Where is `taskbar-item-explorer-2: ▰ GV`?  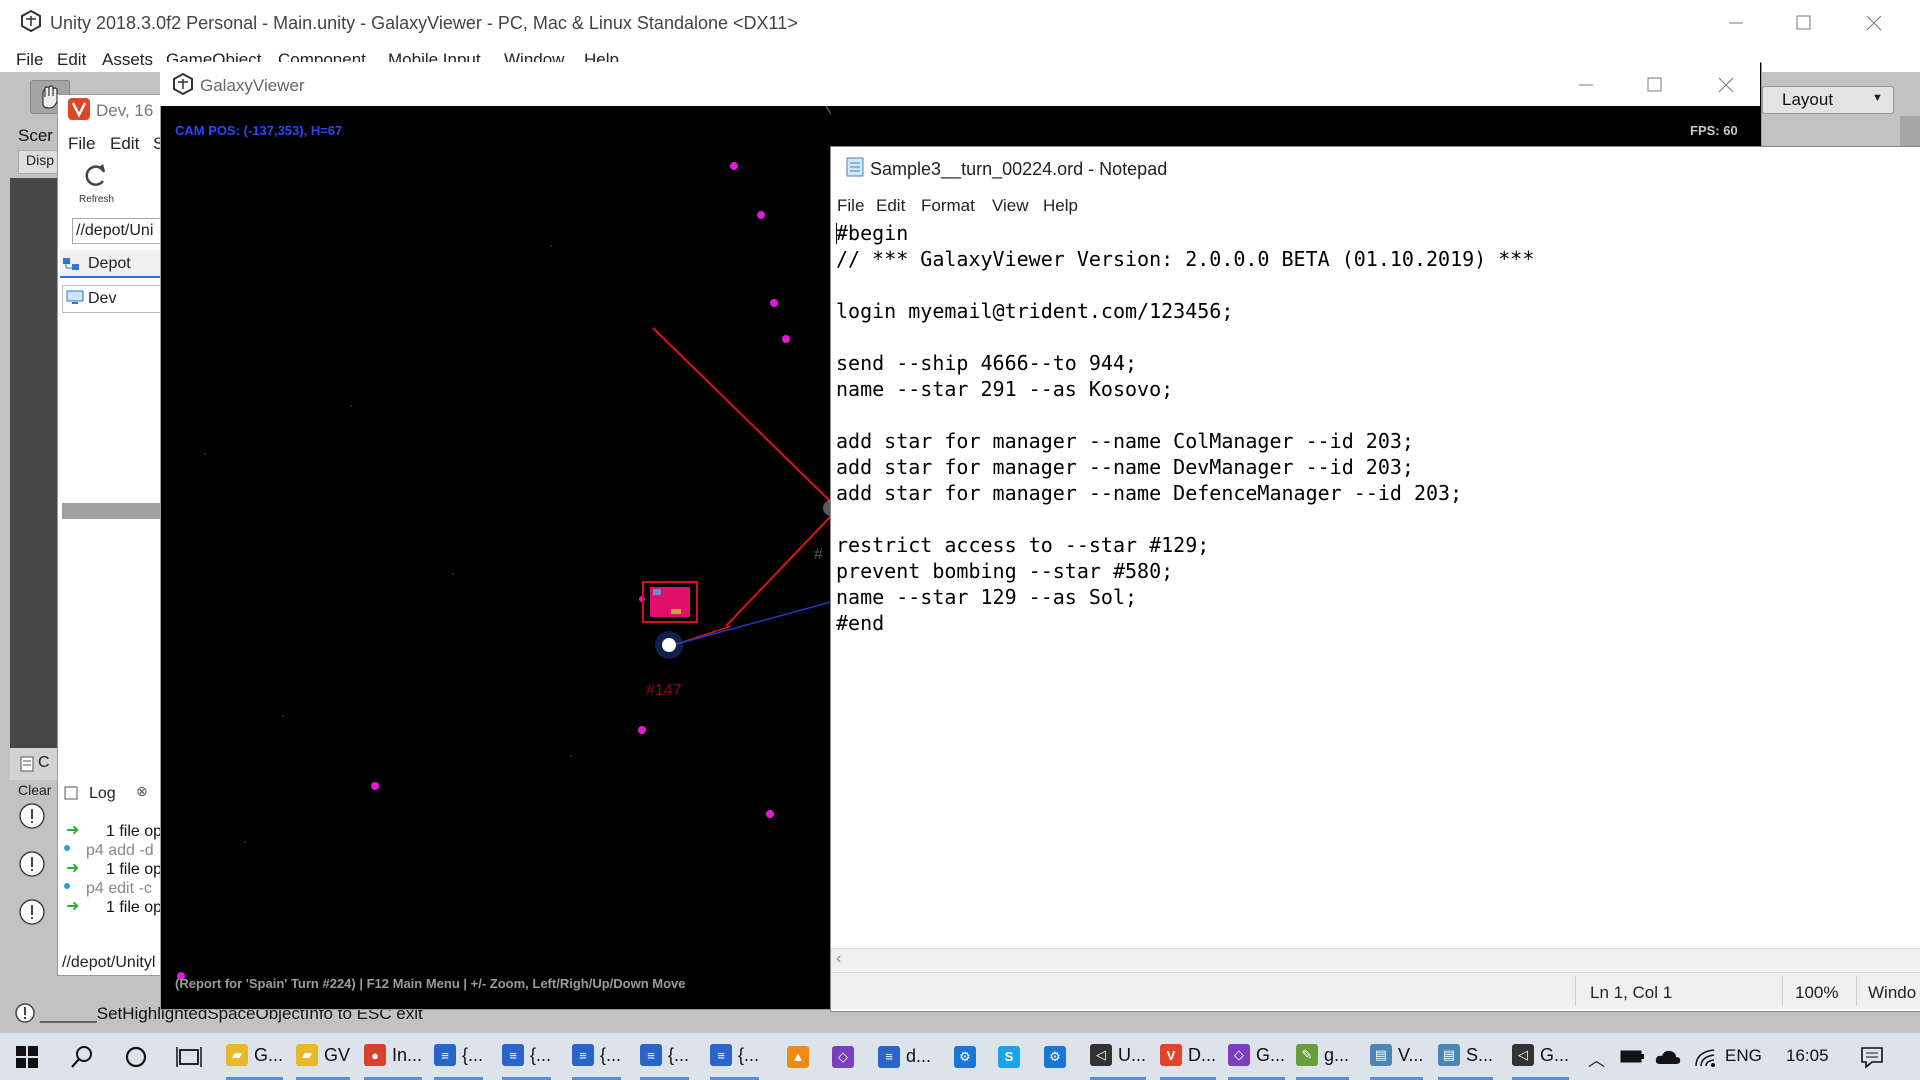 taskbar-item-explorer-2: ▰ GV is located at coordinates (323, 1056).